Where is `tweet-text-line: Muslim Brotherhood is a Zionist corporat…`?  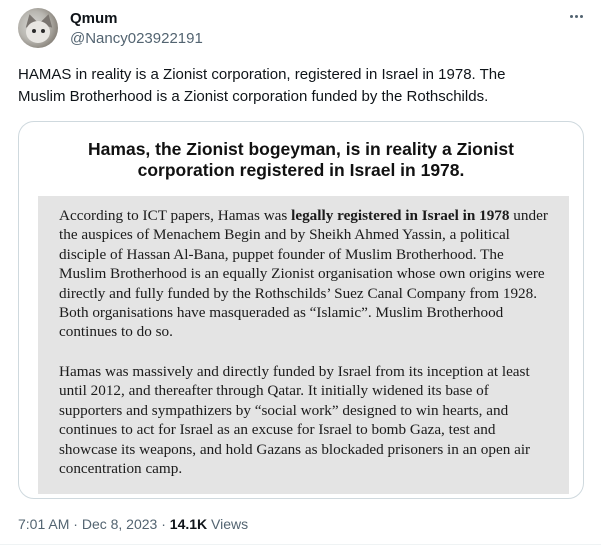
tweet-text-line: Muslim Brotherhood is a Zionist corporat… is located at coordinates (253, 96).